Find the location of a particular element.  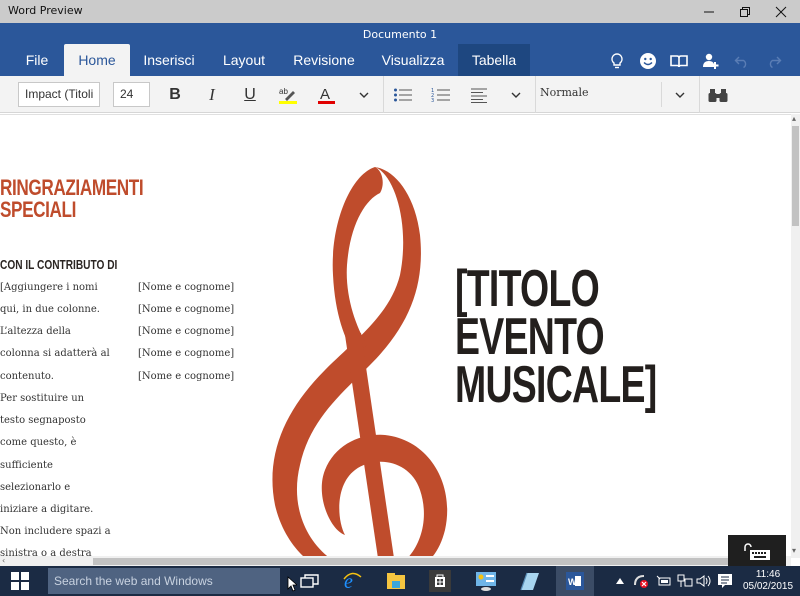

control-panel-icon is located at coordinates (486, 581).